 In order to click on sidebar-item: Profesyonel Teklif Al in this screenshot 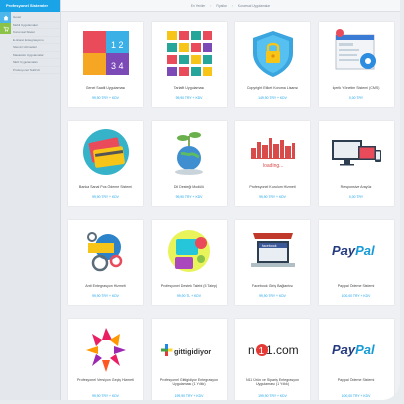, I will do `click(35, 70)`.